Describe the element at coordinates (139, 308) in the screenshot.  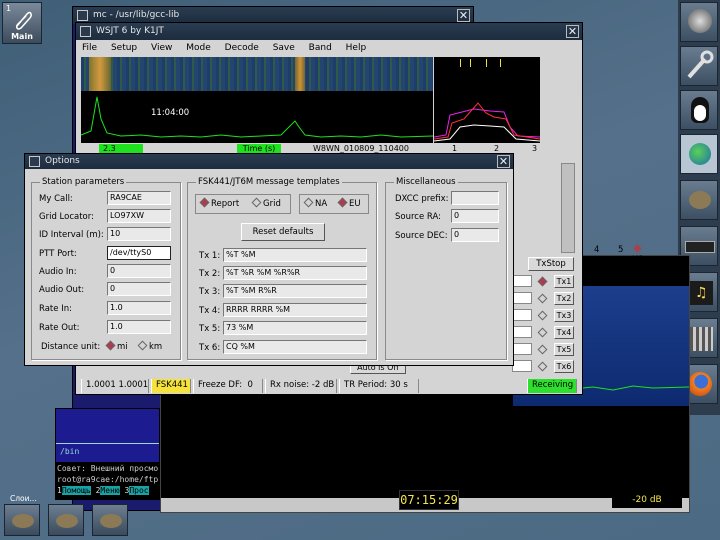
I see `rate-in-input: 1.0` at that location.